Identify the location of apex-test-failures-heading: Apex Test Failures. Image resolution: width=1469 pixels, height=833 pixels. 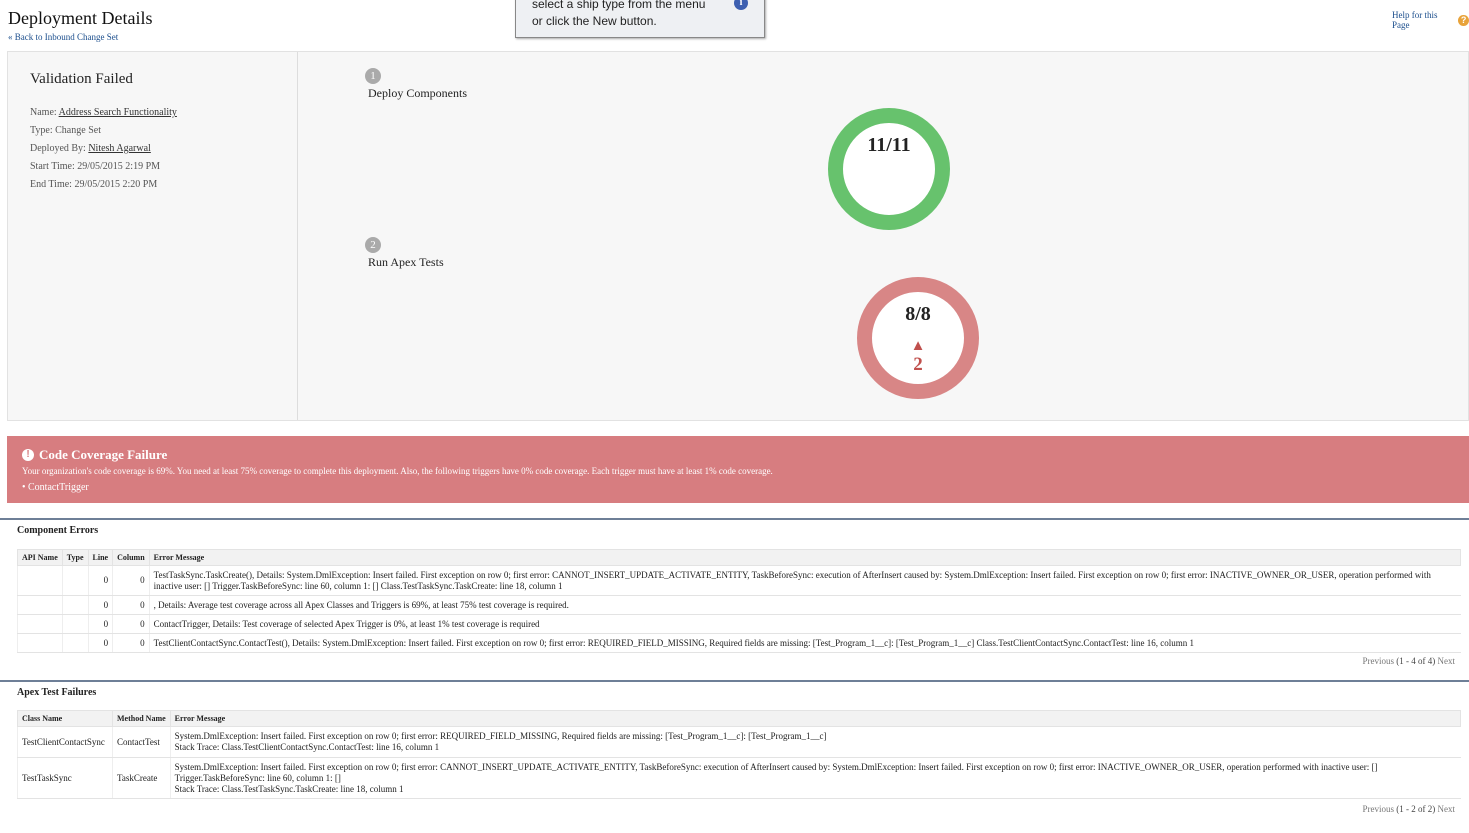
(57, 692).